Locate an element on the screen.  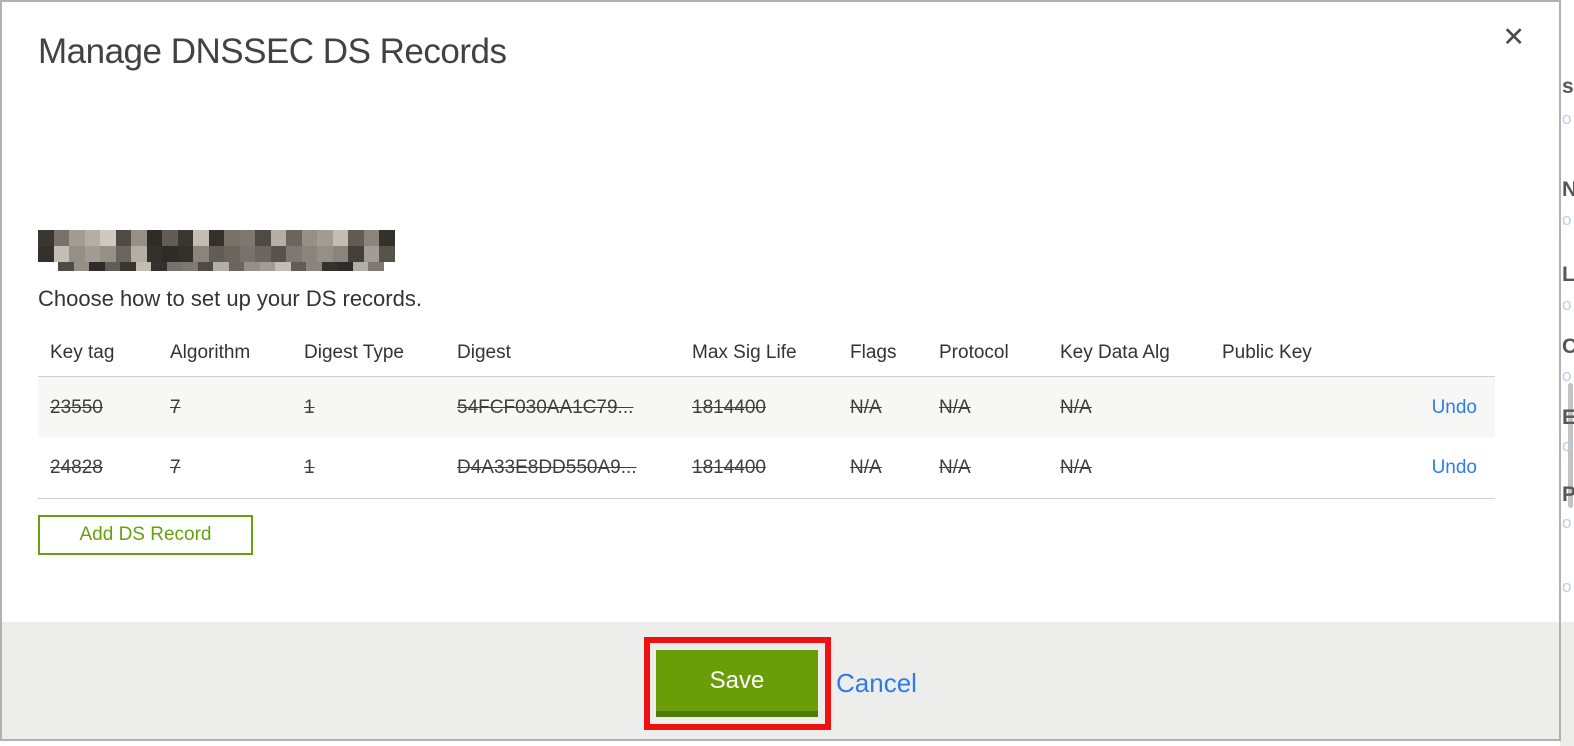
redacted-domain-underline is located at coordinates (221, 266).